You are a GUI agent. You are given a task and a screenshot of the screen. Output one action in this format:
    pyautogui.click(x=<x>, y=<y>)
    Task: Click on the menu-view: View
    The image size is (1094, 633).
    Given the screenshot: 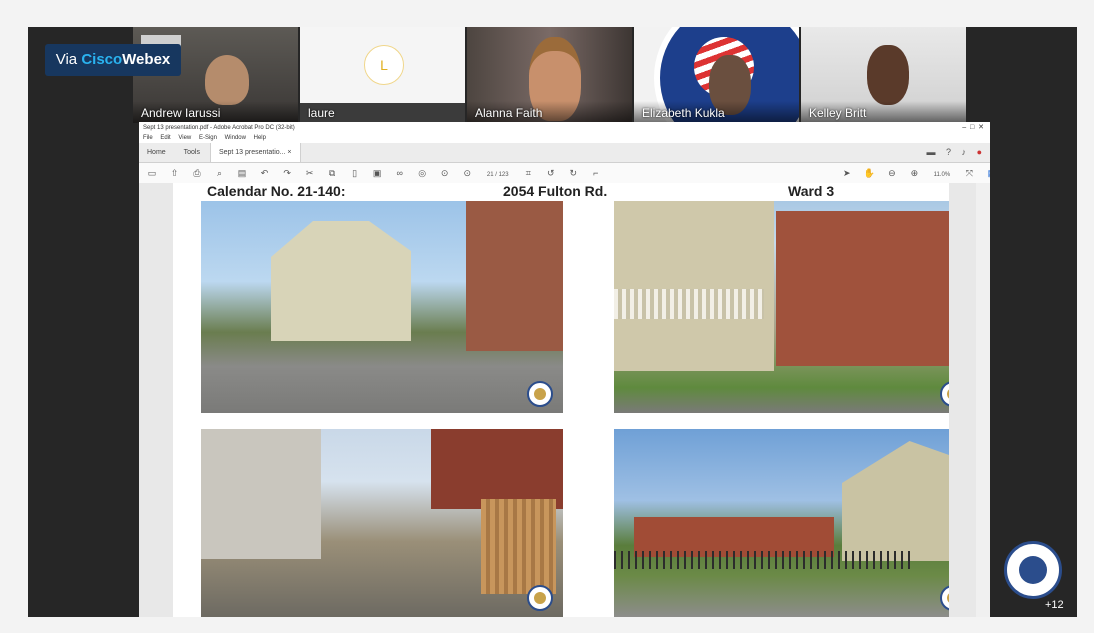 What is the action you would take?
    pyautogui.click(x=184, y=138)
    